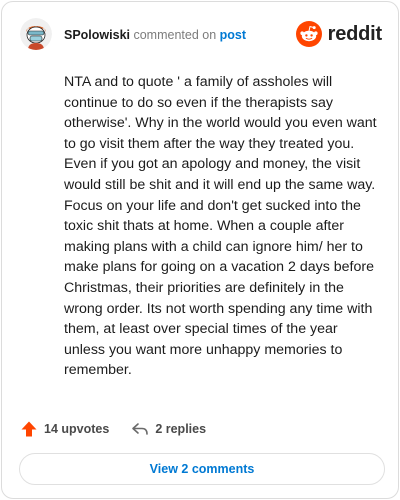 This screenshot has width=400, height=500. I want to click on username: SPolowiski, so click(97, 35).